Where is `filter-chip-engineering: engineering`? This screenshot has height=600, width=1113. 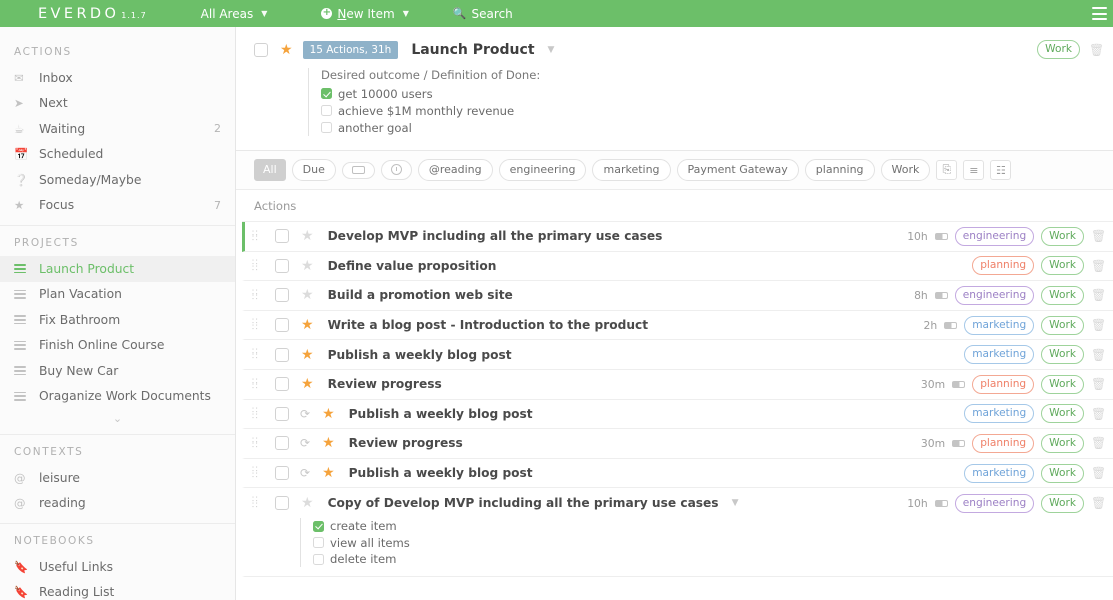
filter-chip-engineering: engineering is located at coordinates (542, 170).